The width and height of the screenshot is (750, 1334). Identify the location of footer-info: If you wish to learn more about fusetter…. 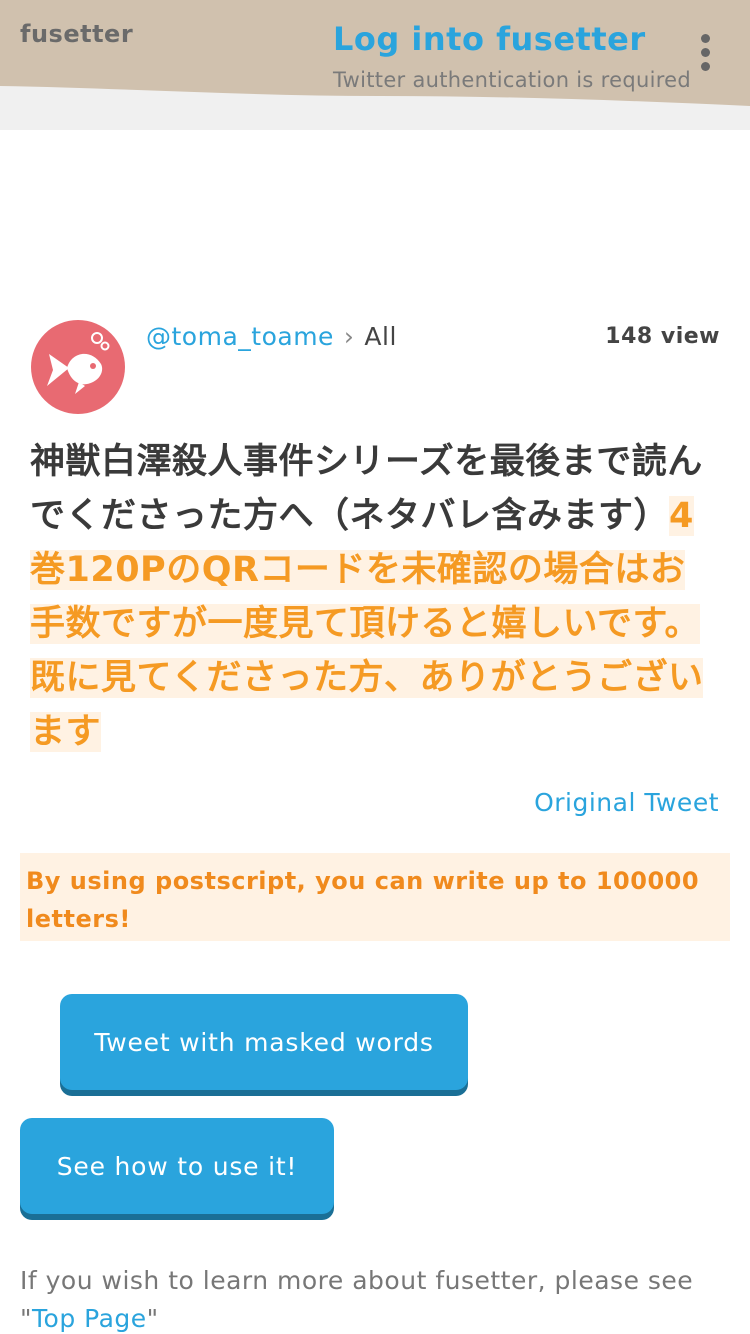
(375, 1298).